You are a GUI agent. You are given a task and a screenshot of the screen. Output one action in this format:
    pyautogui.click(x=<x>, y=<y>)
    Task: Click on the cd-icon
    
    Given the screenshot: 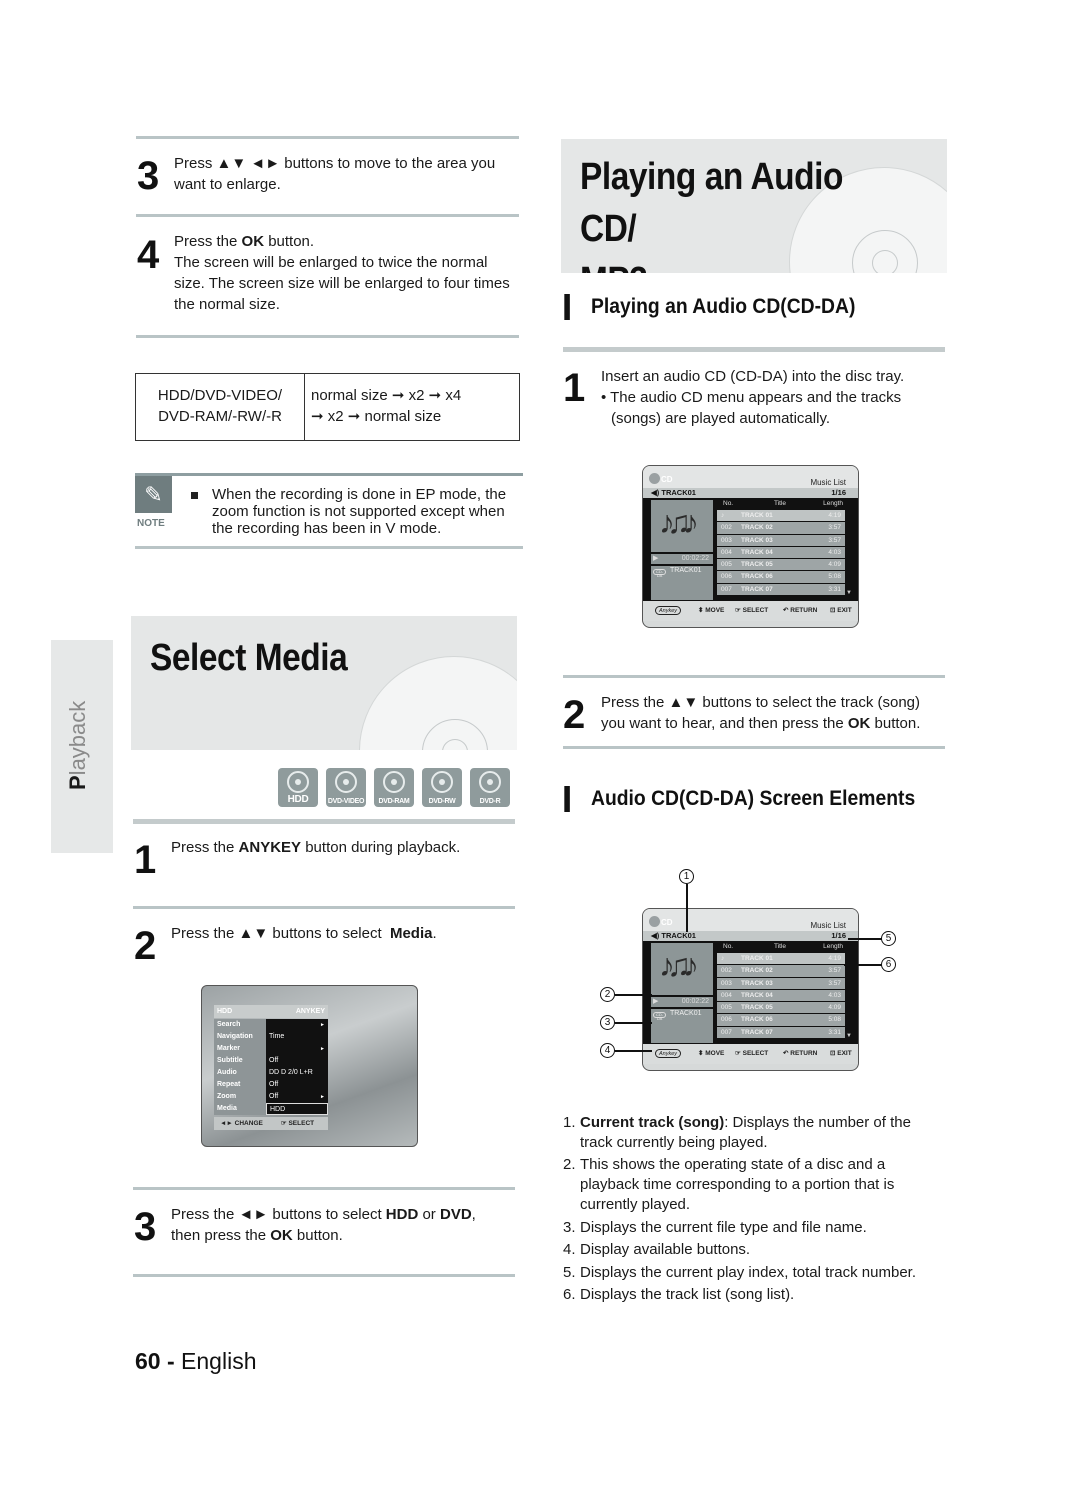 What is the action you would take?
    pyautogui.click(x=654, y=921)
    